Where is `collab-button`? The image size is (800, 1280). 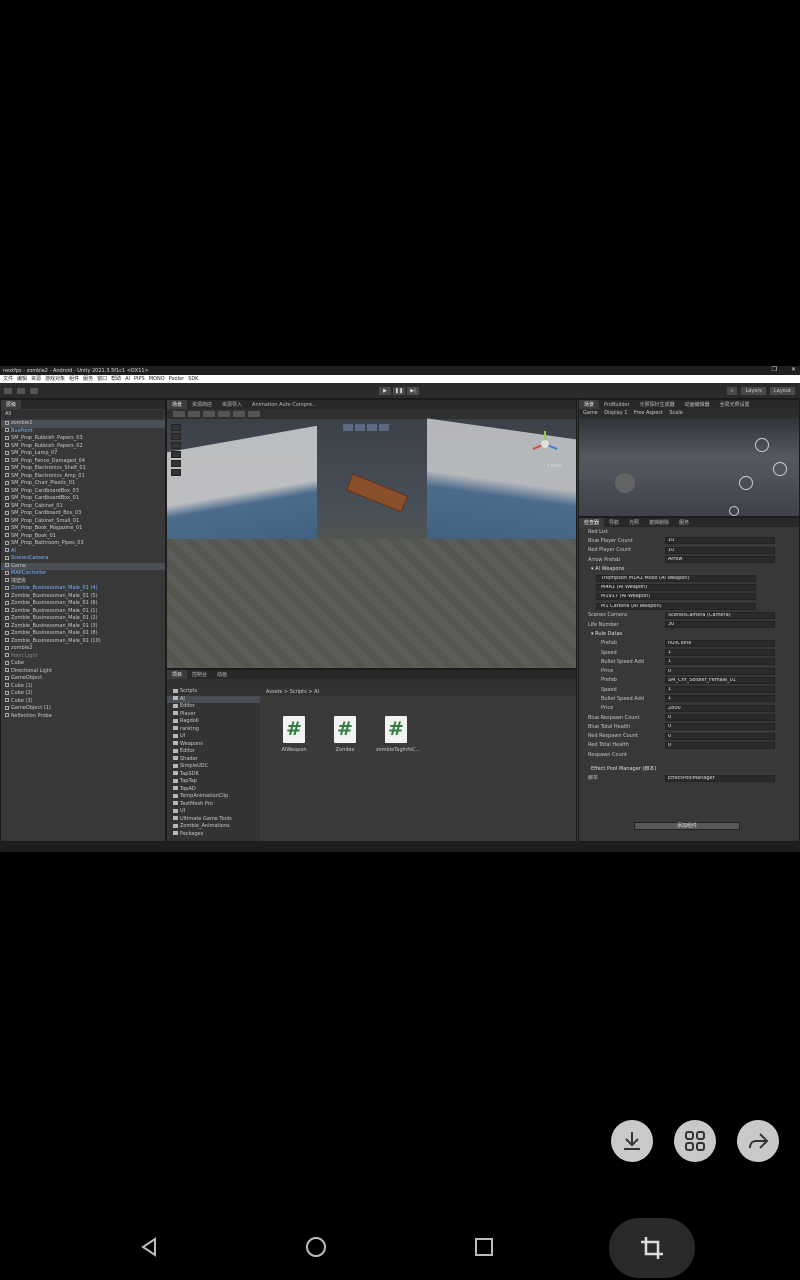
collab-button is located at coordinates (34, 391).